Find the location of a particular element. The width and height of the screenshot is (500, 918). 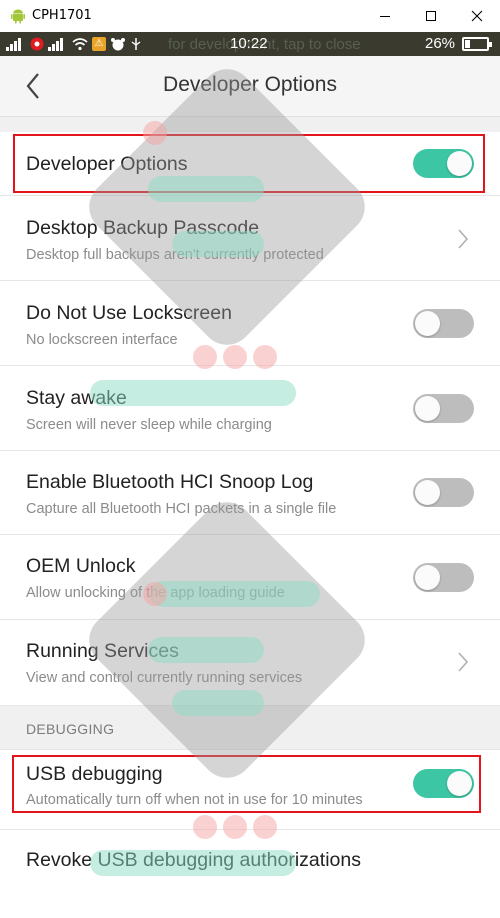

page-title: Developer Options is located at coordinates (250, 84).